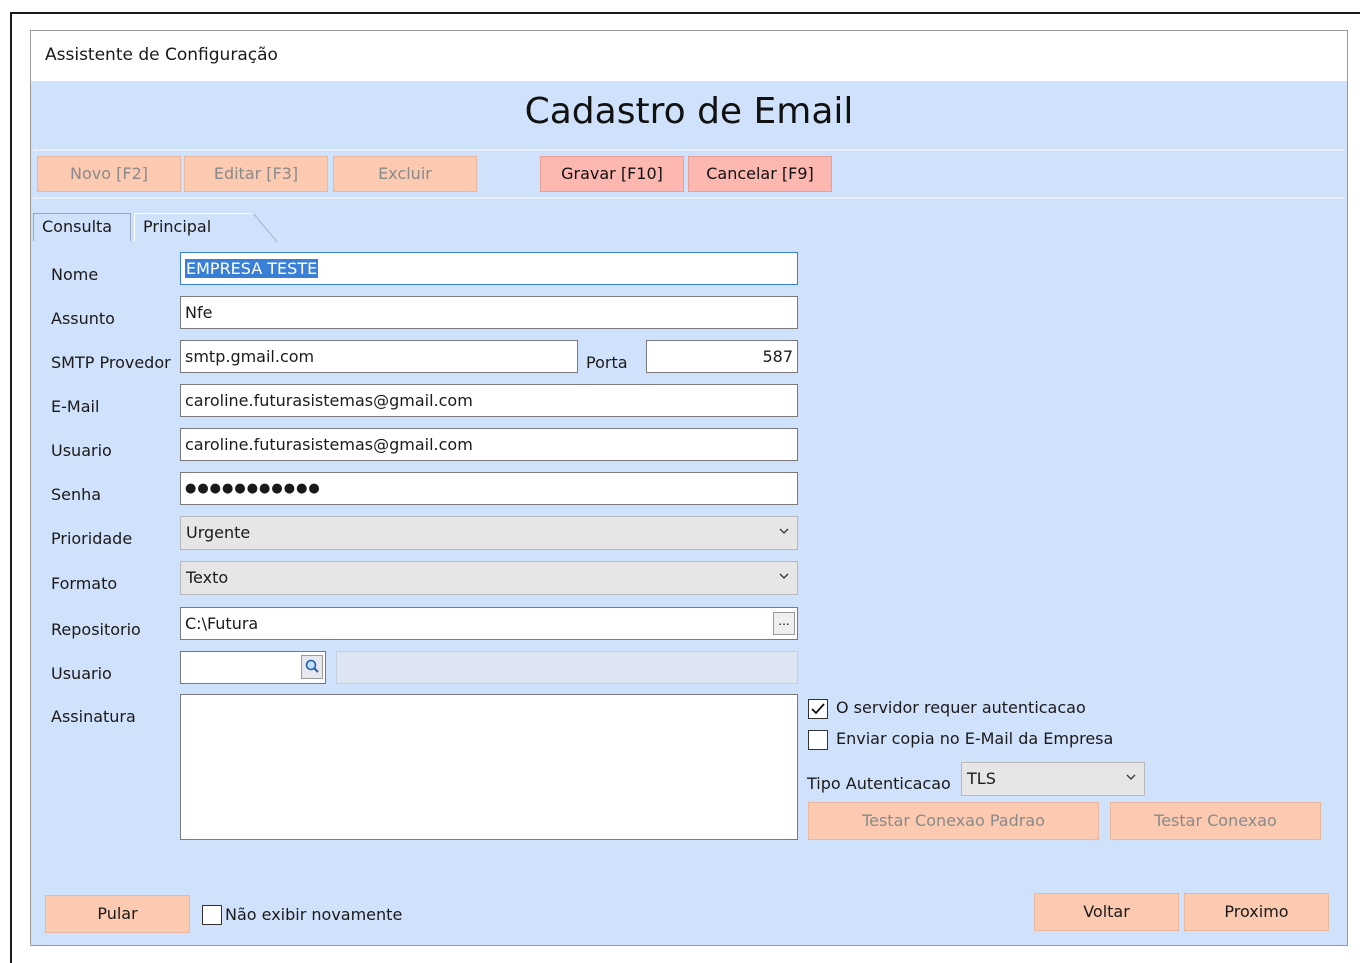 The image size is (1360, 963). Describe the element at coordinates (879, 783) in the screenshot. I see `tipo-autenticacao-label: Tipo Autenticacao` at that location.